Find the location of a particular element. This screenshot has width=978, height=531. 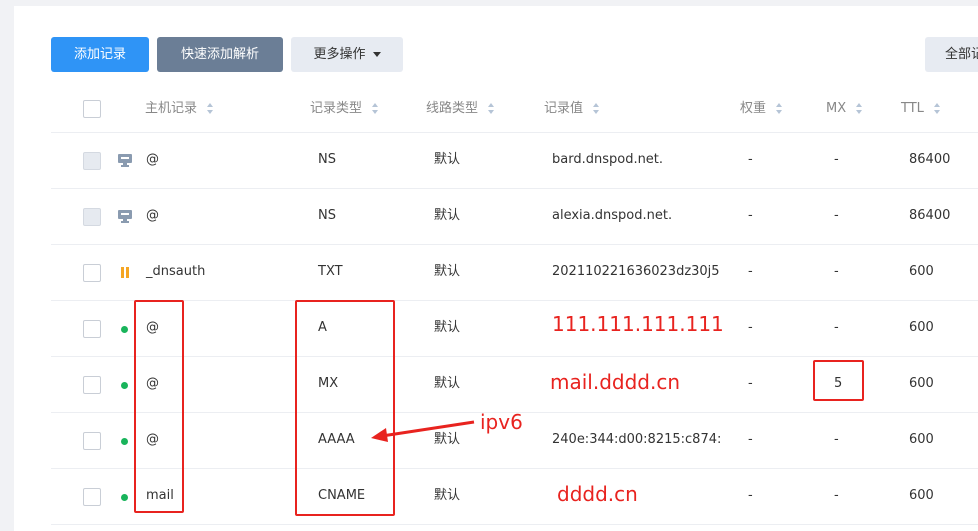

arrow-icon is located at coordinates (423, 431).